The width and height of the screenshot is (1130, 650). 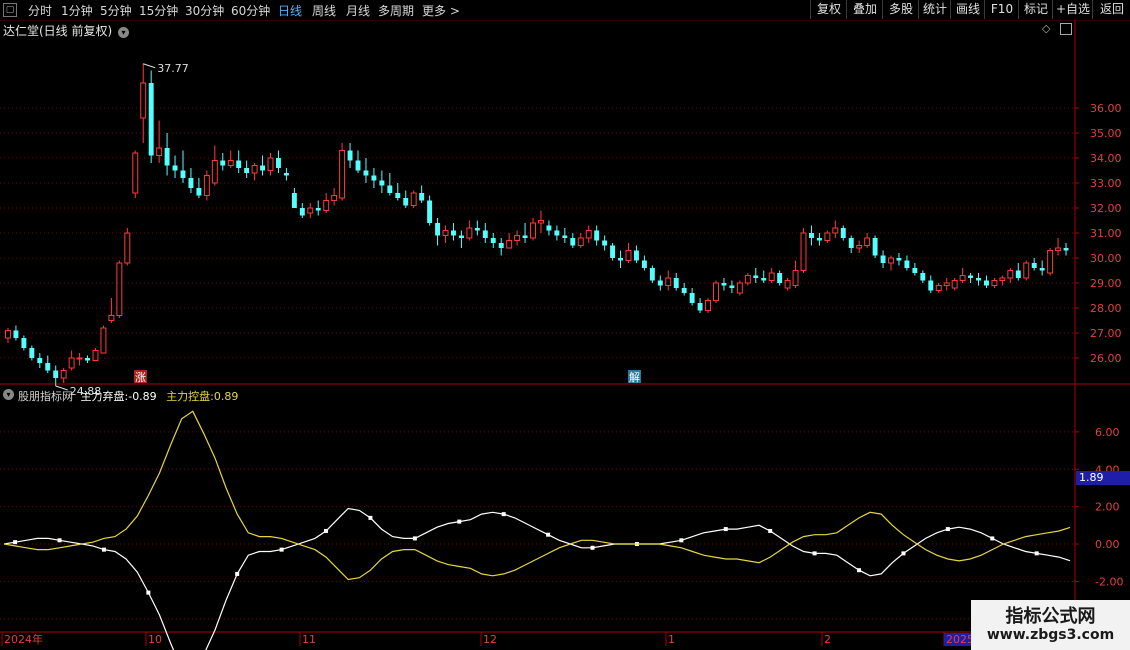 I want to click on marker-zhang: 涨, so click(x=140, y=377).